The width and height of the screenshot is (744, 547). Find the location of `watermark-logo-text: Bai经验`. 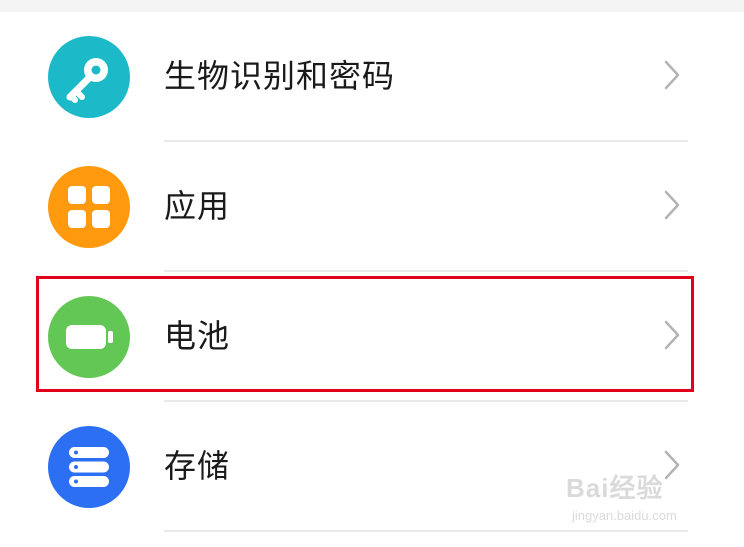

watermark-logo-text: Bai经验 is located at coordinates (615, 488).